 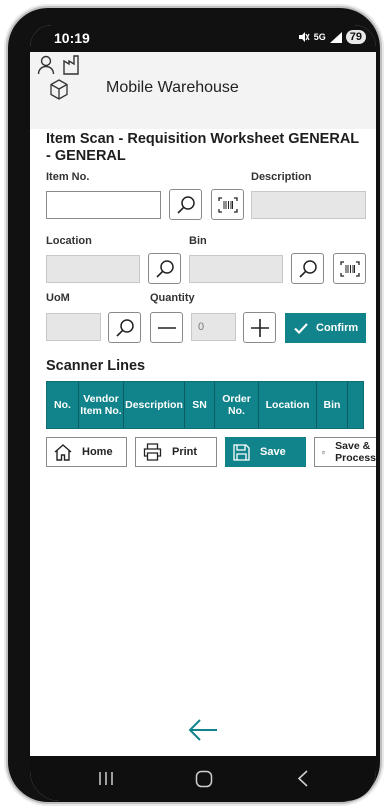 What do you see at coordinates (337, 328) in the screenshot?
I see `confirm-label: Confirm` at bounding box center [337, 328].